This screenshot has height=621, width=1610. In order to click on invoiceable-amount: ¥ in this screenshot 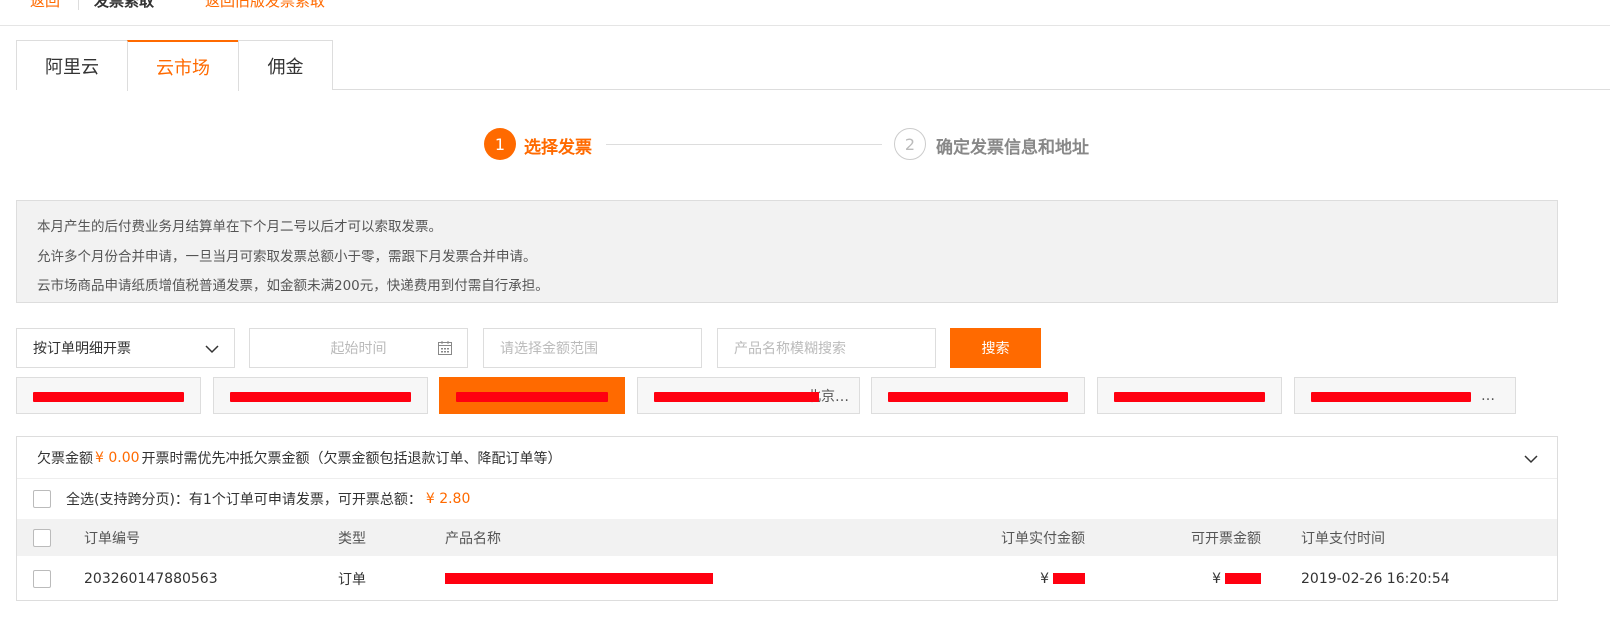, I will do `click(1236, 578)`.